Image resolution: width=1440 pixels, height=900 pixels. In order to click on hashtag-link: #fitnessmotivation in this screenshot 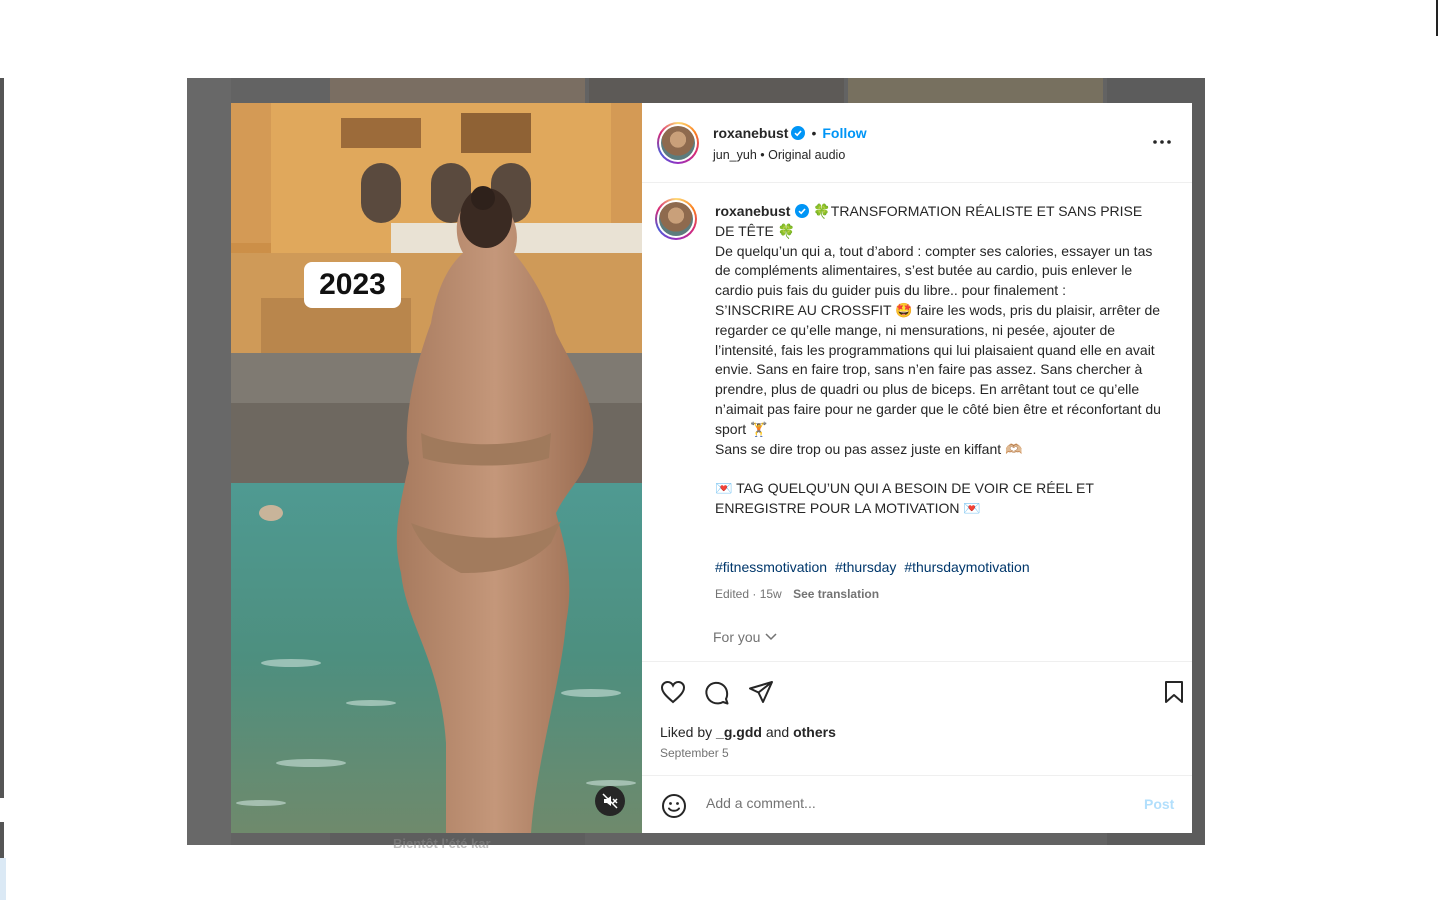, I will do `click(771, 567)`.